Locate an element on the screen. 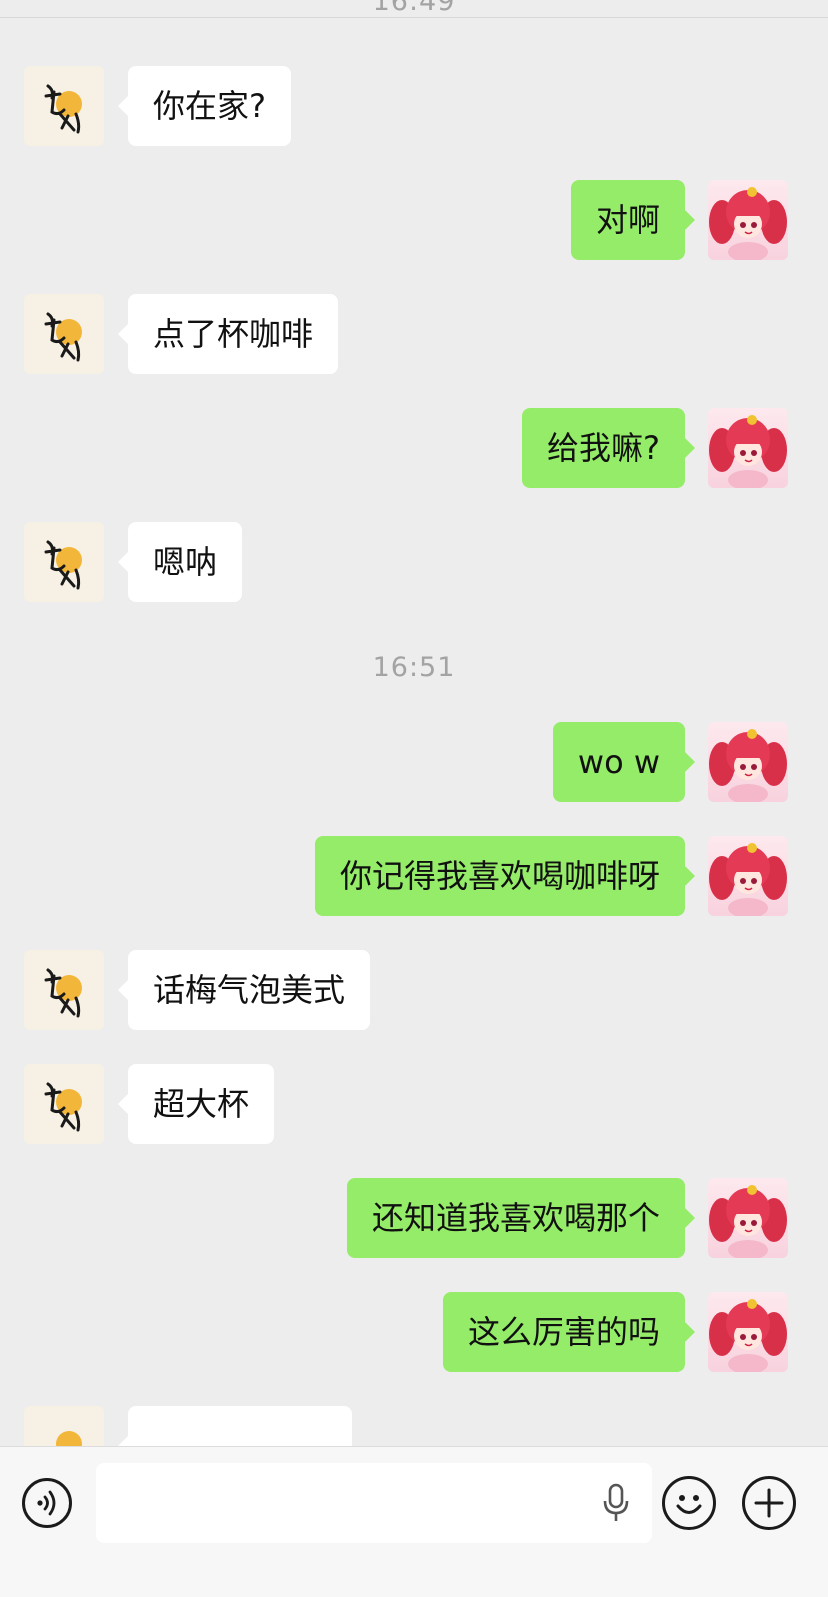 Image resolution: width=828 pixels, height=1597 pixels. input-bar is located at coordinates (414, 1521).